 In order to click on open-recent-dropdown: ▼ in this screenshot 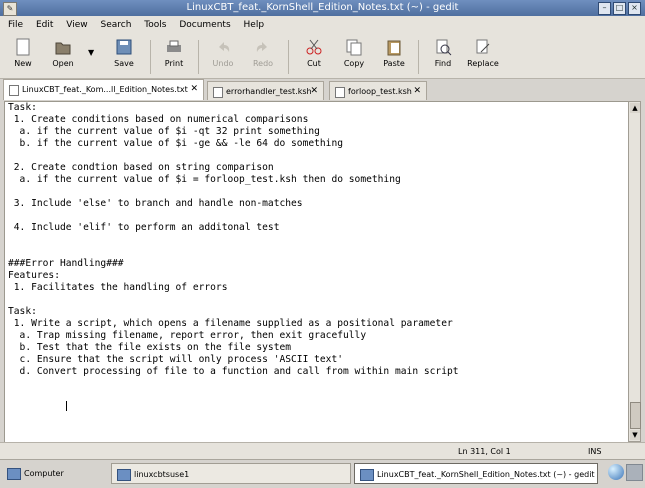, I will do `click(91, 52)`.